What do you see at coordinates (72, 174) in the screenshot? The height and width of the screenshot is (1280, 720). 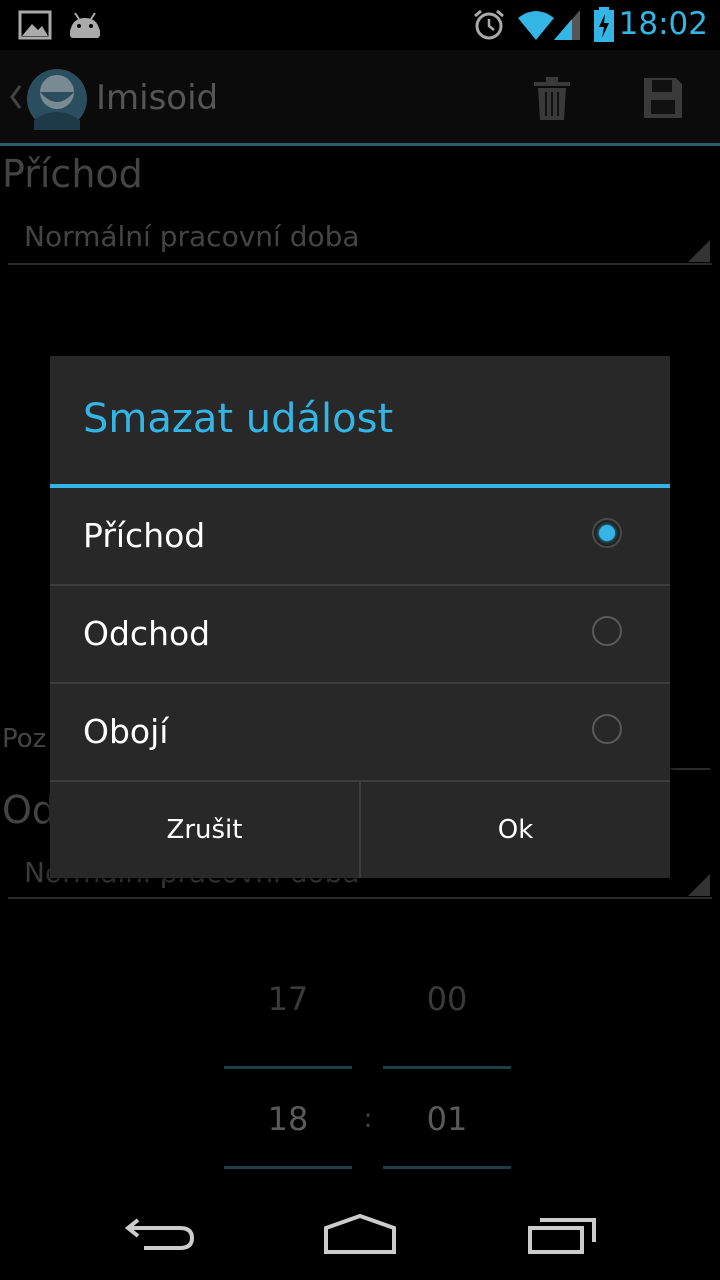 I see `section1-title: Příchod` at bounding box center [72, 174].